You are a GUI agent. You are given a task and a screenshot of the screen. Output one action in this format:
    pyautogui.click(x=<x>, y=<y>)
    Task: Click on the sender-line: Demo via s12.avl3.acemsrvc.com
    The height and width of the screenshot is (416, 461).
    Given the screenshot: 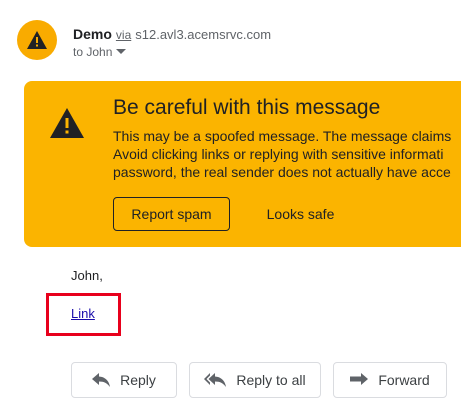 What is the action you would take?
    pyautogui.click(x=172, y=34)
    